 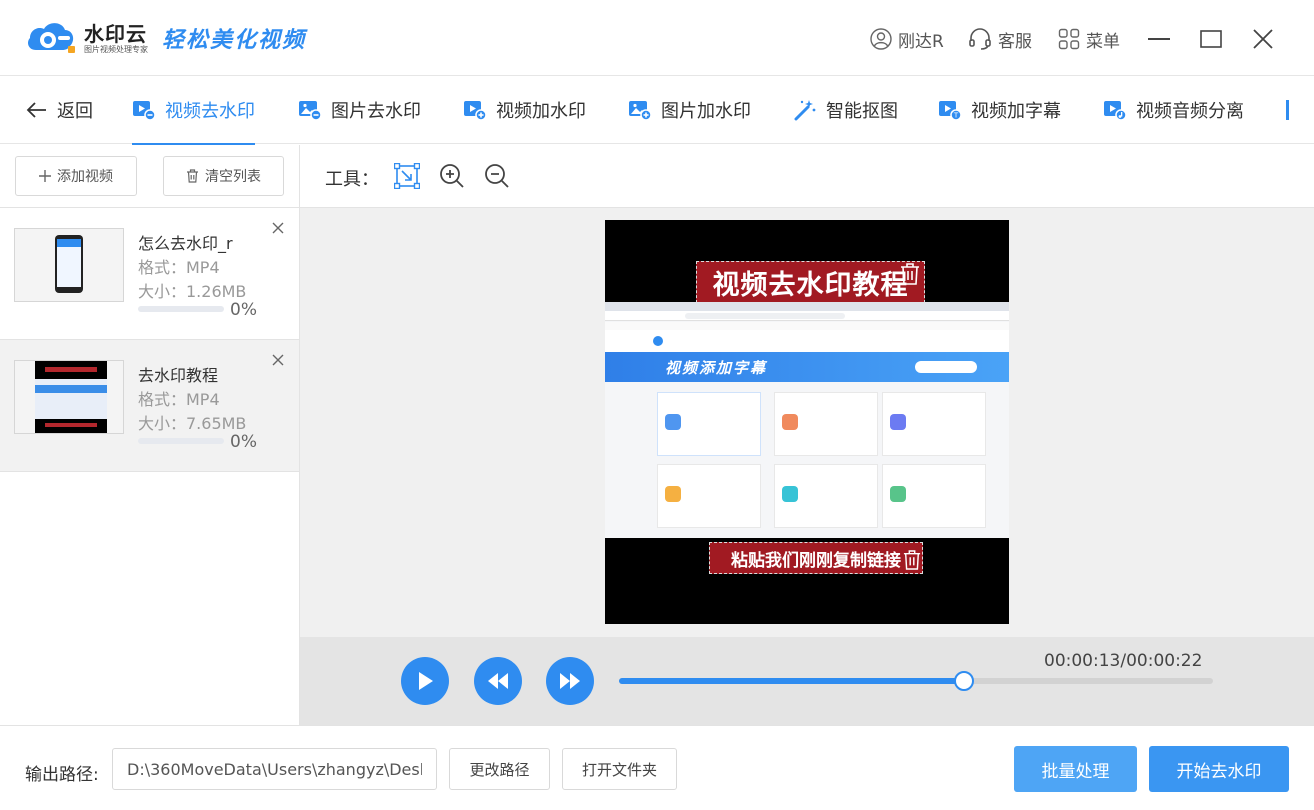 I want to click on tab-video-watermark-add: 视频加水印, so click(x=524, y=110).